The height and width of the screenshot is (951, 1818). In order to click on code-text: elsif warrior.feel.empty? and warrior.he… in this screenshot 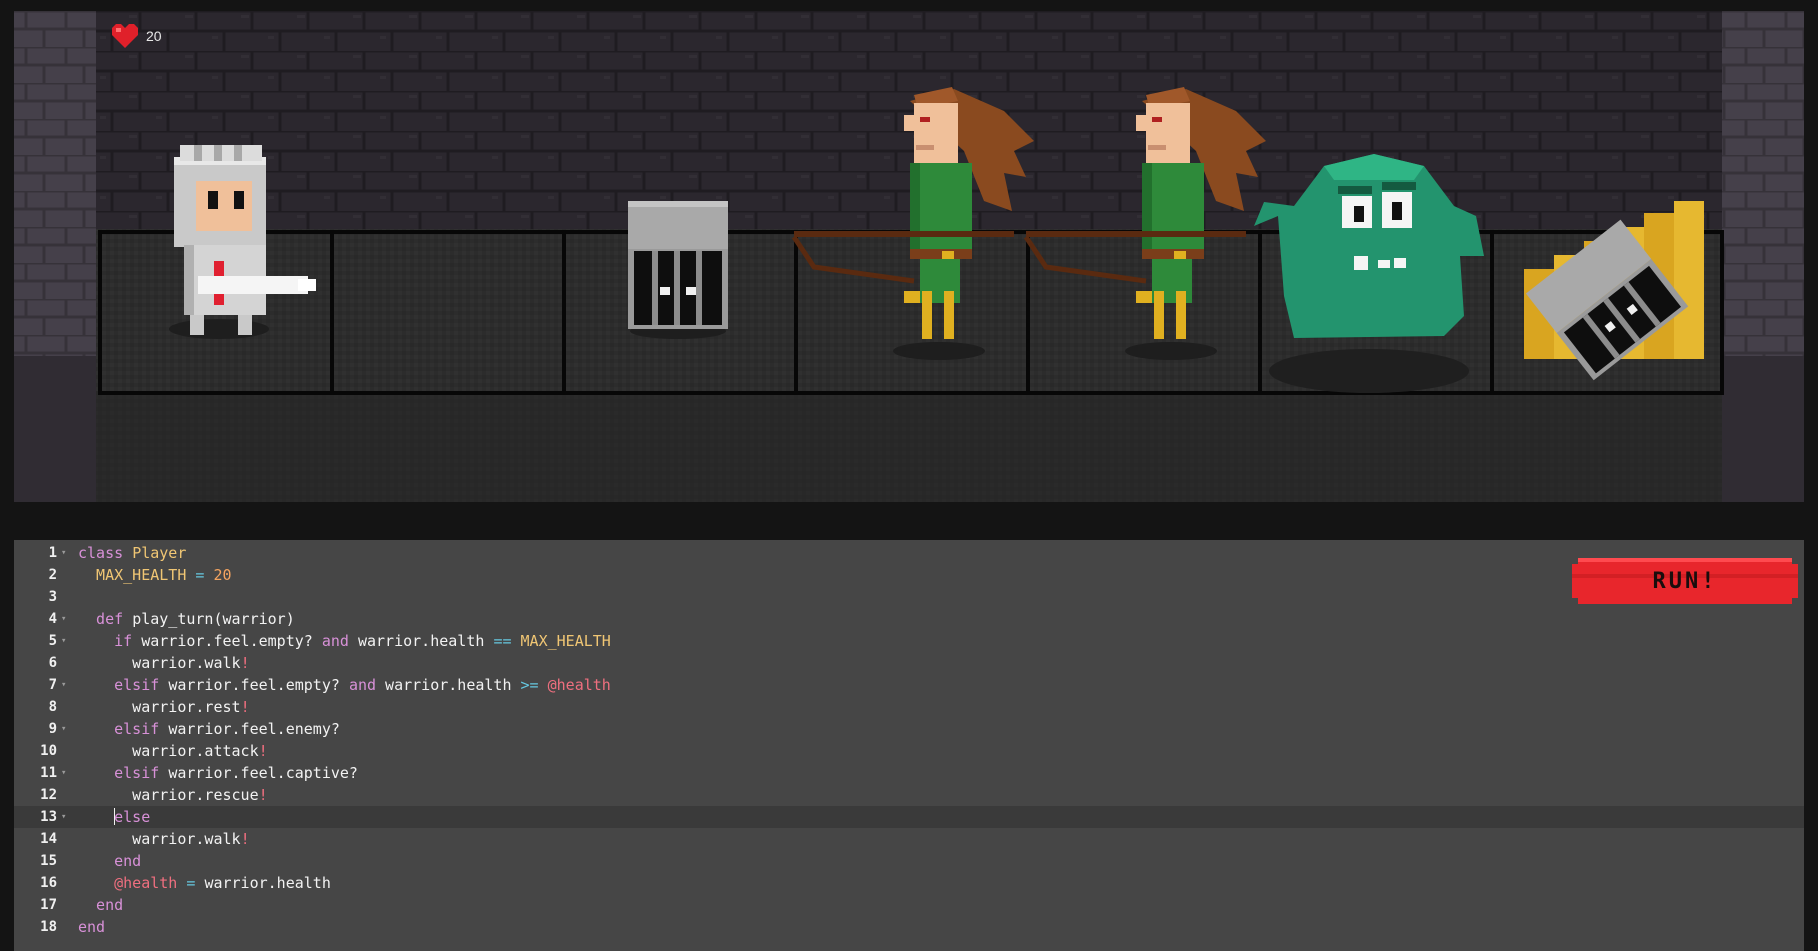, I will do `click(344, 685)`.